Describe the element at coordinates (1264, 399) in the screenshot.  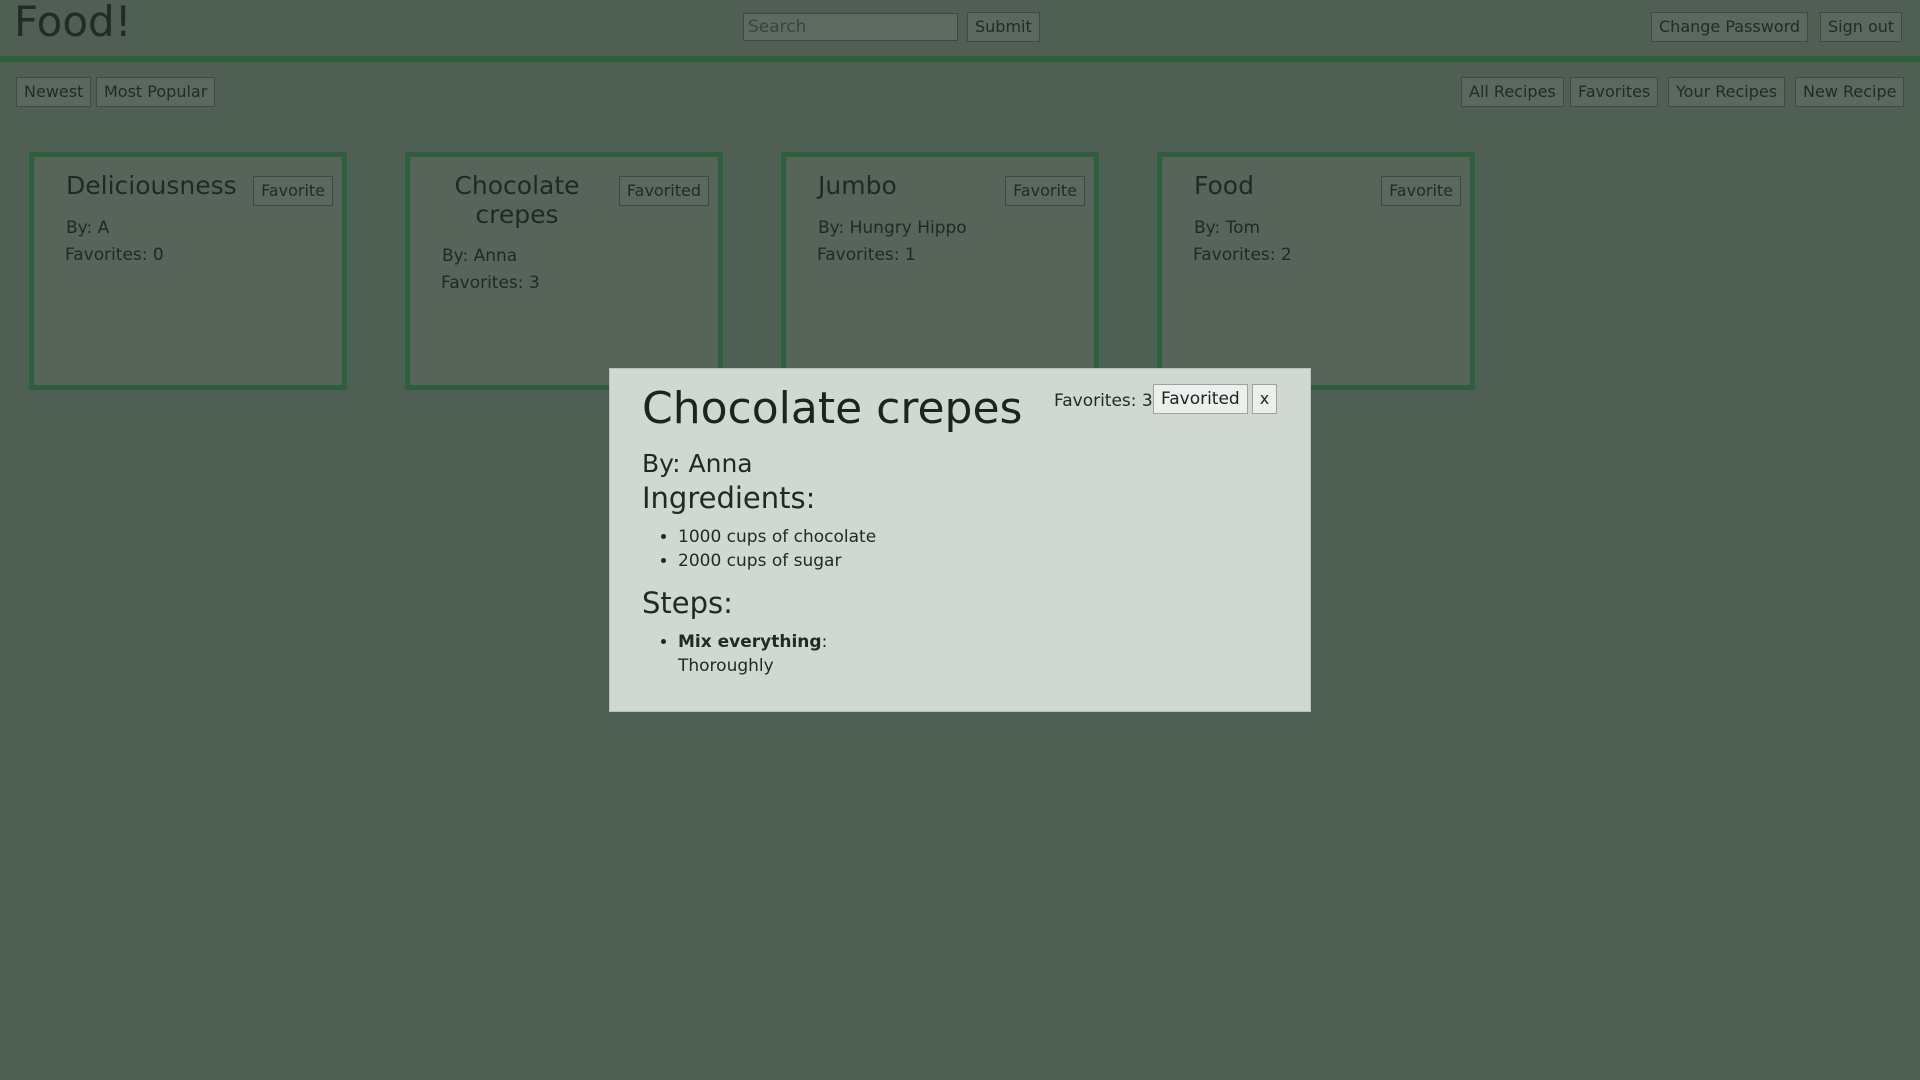
I see `close-icon: x` at that location.